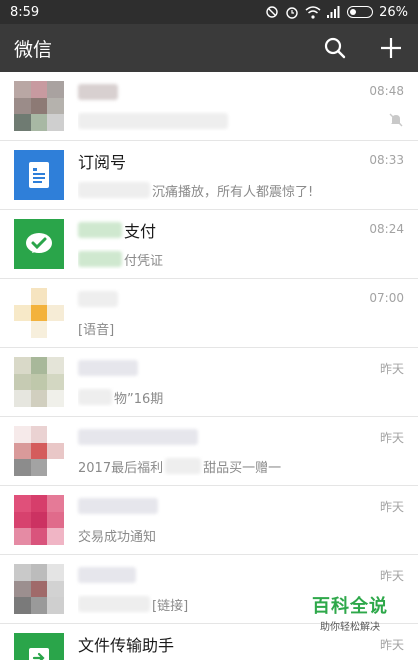  Describe the element at coordinates (248, 175) in the screenshot. I see `chat-body: 订阅号 沉痛播放，所有人都震惊了!` at that location.